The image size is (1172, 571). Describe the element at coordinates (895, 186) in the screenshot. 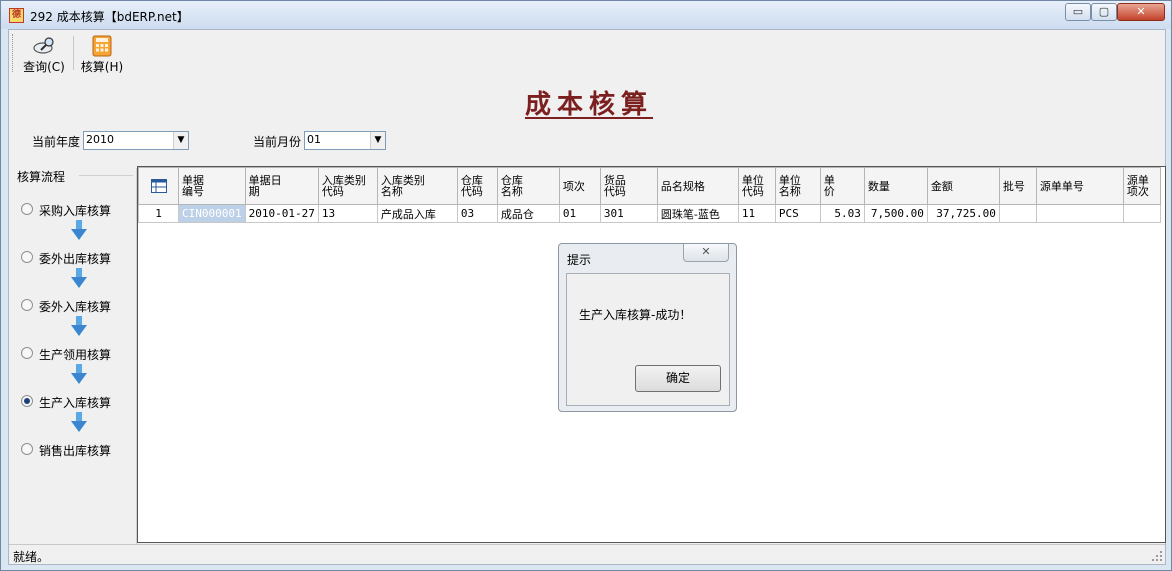

I see `column-header: 数量` at that location.